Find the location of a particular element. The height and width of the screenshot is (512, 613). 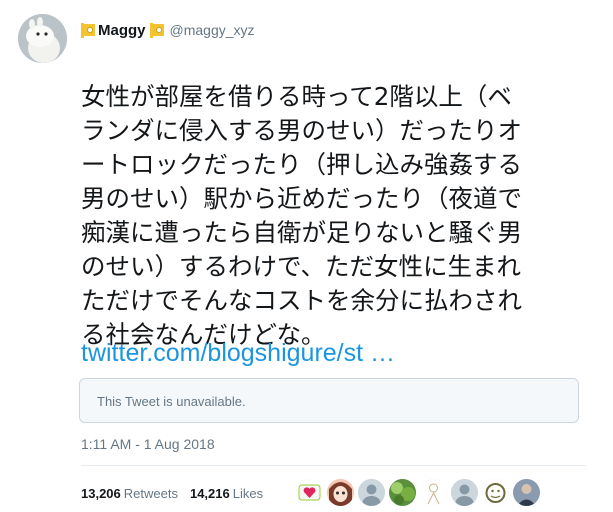

username: @maggy_xyz is located at coordinates (212, 30).